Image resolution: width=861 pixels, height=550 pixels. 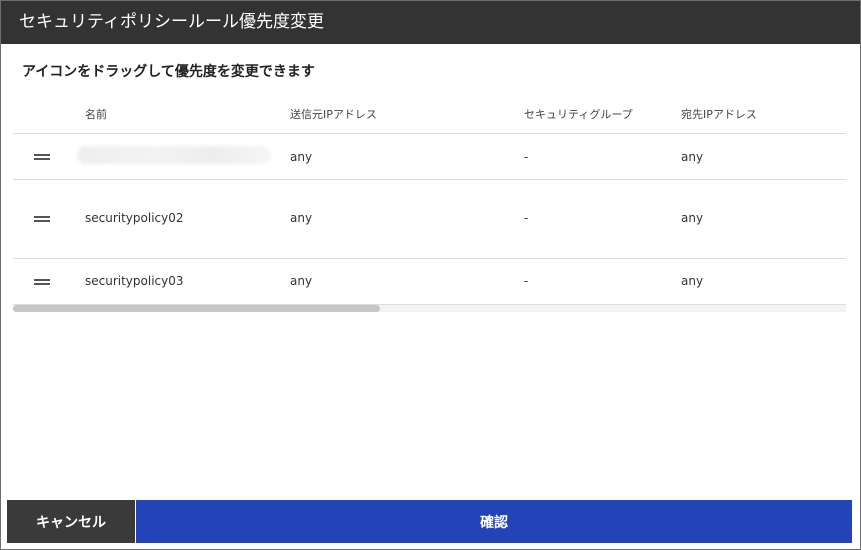 I want to click on policy-name-cell: securitypolicy02, so click(x=134, y=218).